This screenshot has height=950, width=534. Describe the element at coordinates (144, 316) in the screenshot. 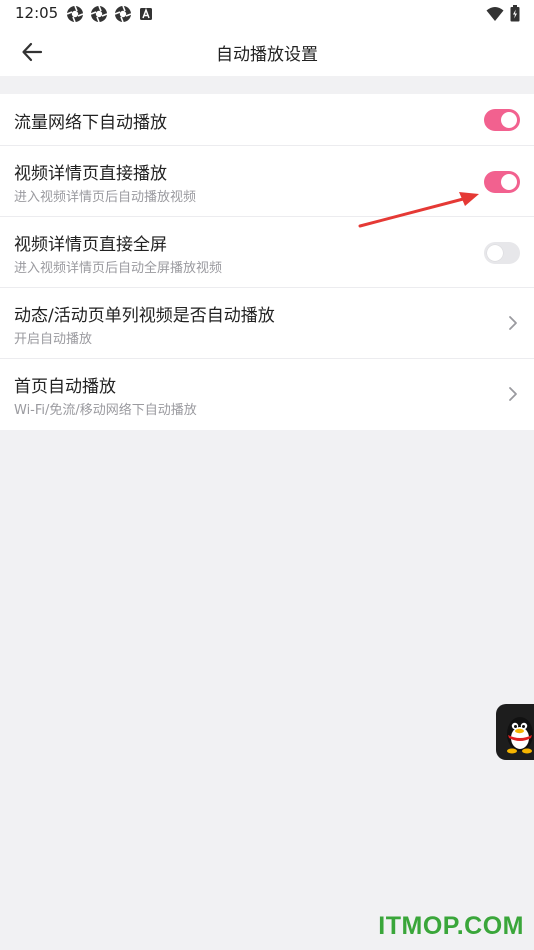

I see `setting-title: 动态/活动页单列视频是否自动播放` at that location.